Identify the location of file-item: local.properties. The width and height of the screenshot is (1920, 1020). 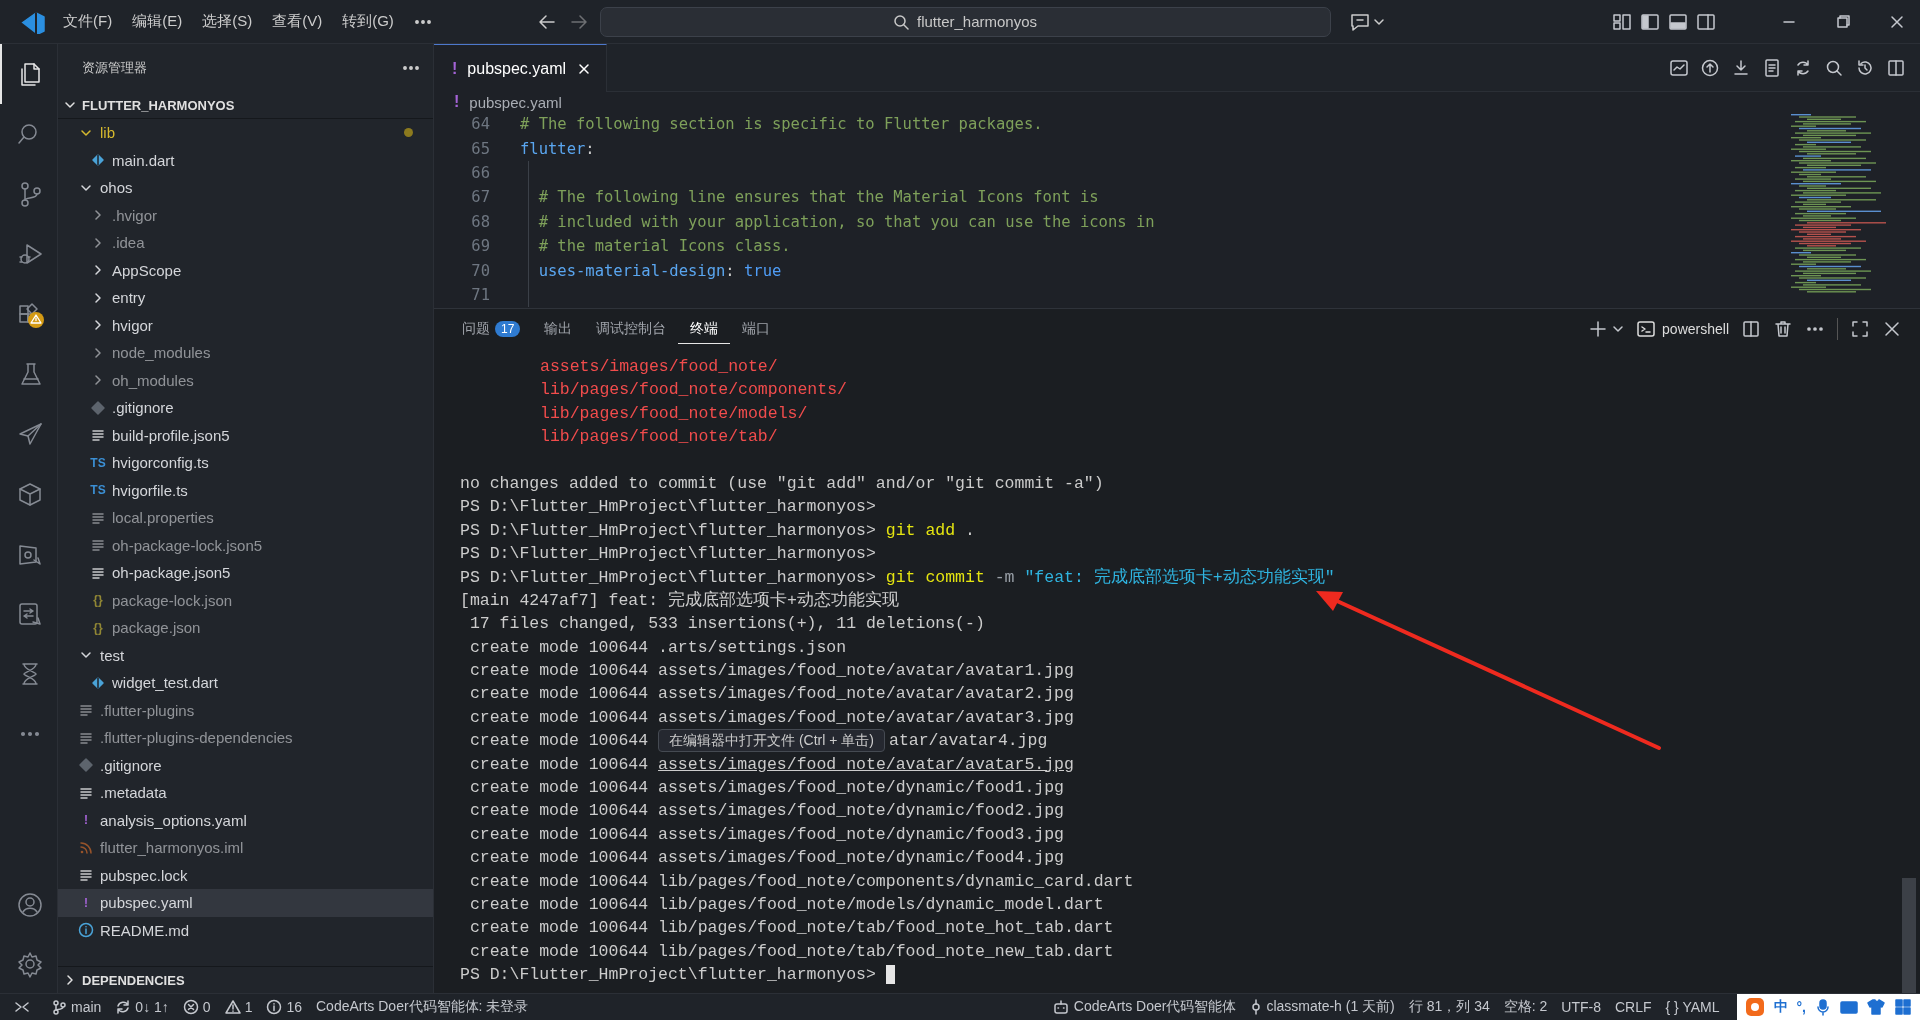
(245, 518).